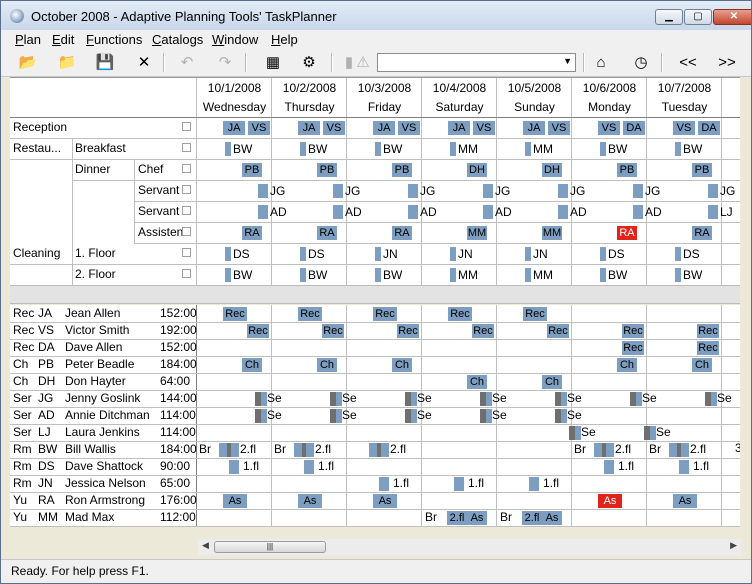 This screenshot has width=752, height=584. I want to click on employee-name: Dave Shattock, so click(104, 466).